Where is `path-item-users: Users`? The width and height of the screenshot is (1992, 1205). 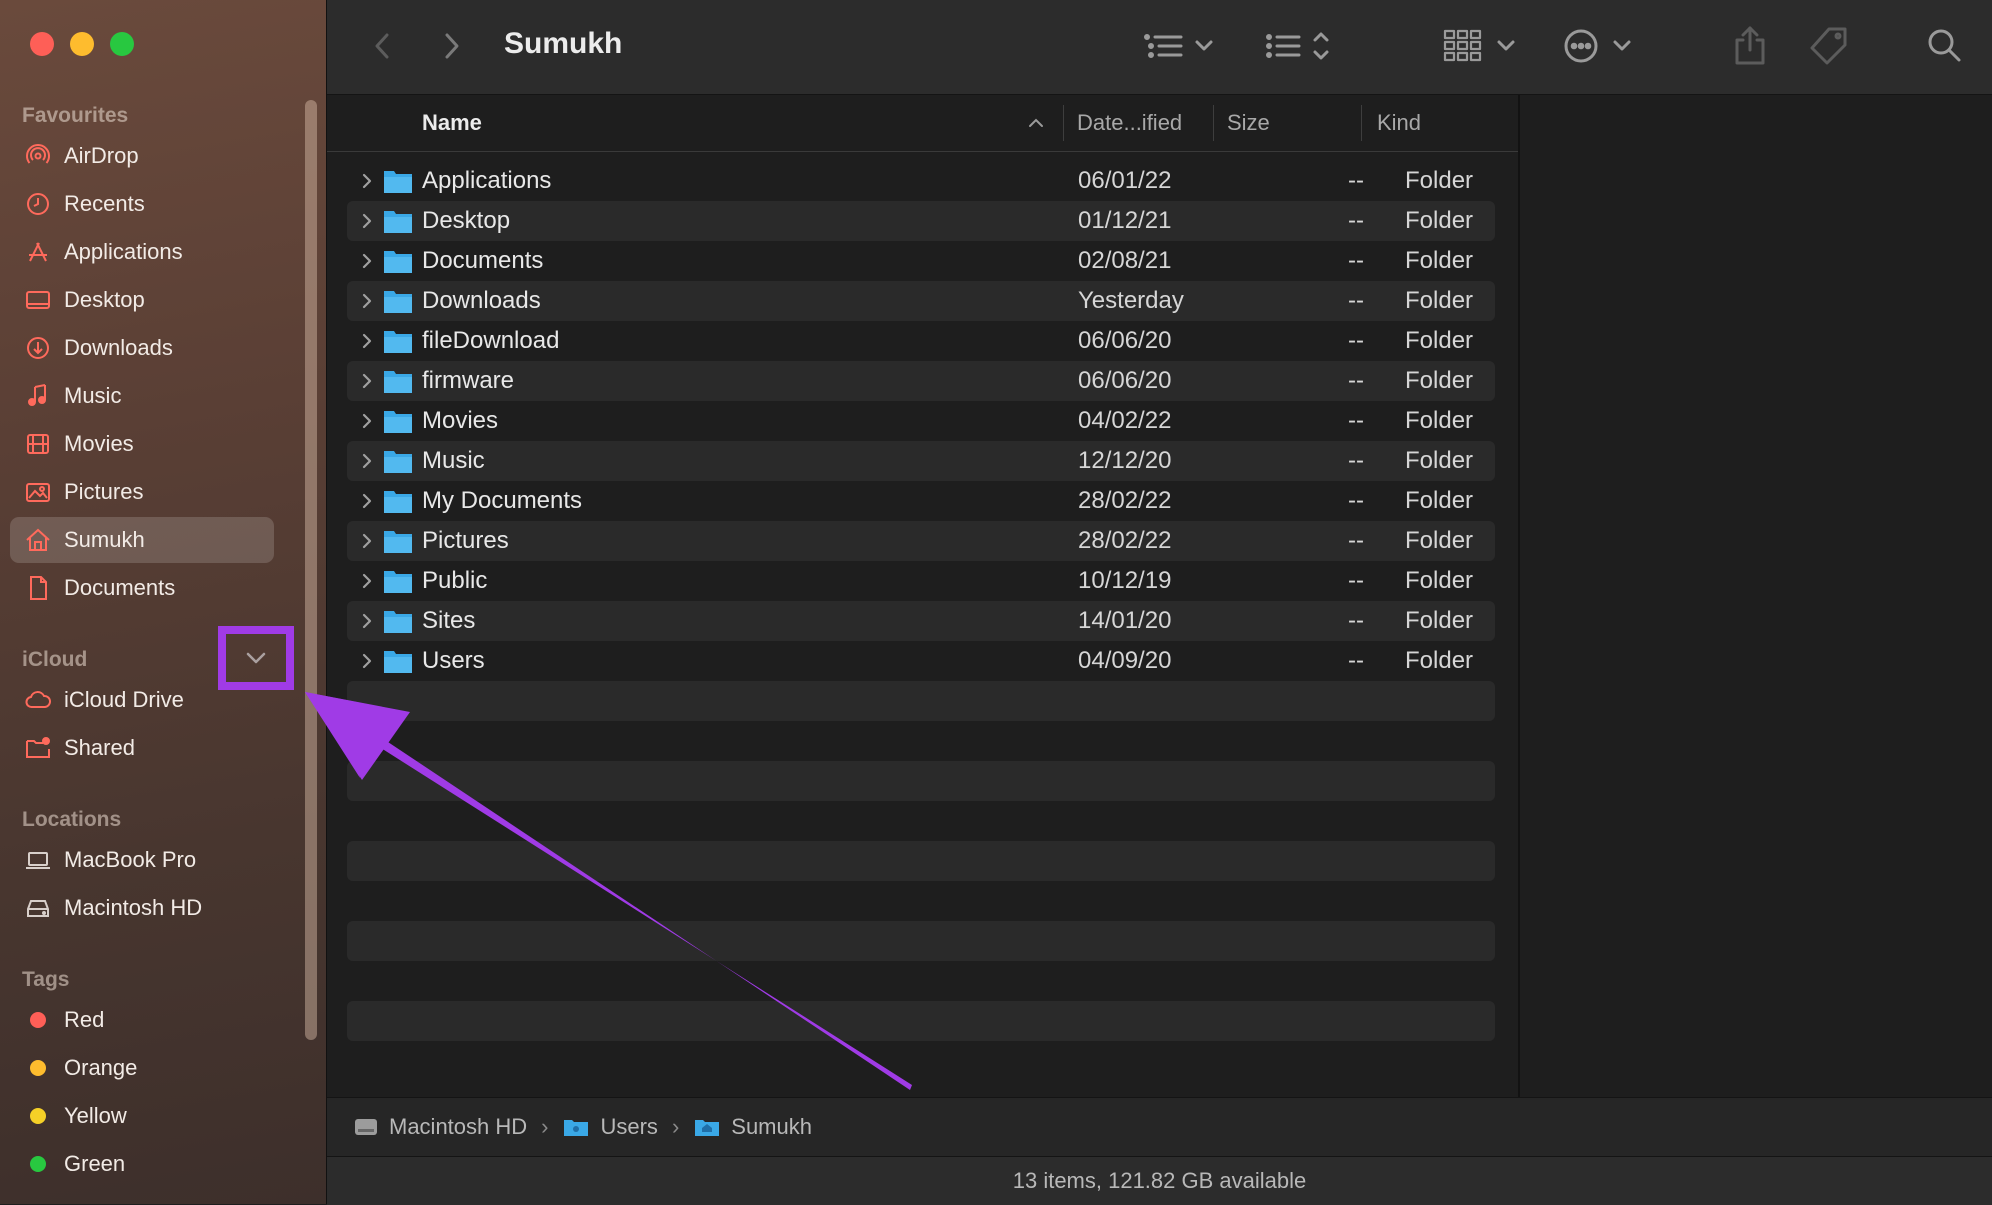 path-item-users: Users is located at coordinates (610, 1127).